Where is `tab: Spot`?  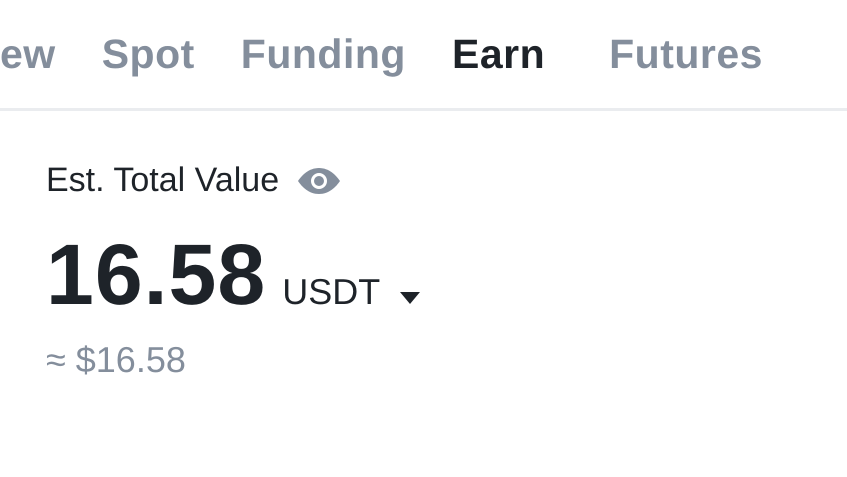 tab: Spot is located at coordinates (148, 54).